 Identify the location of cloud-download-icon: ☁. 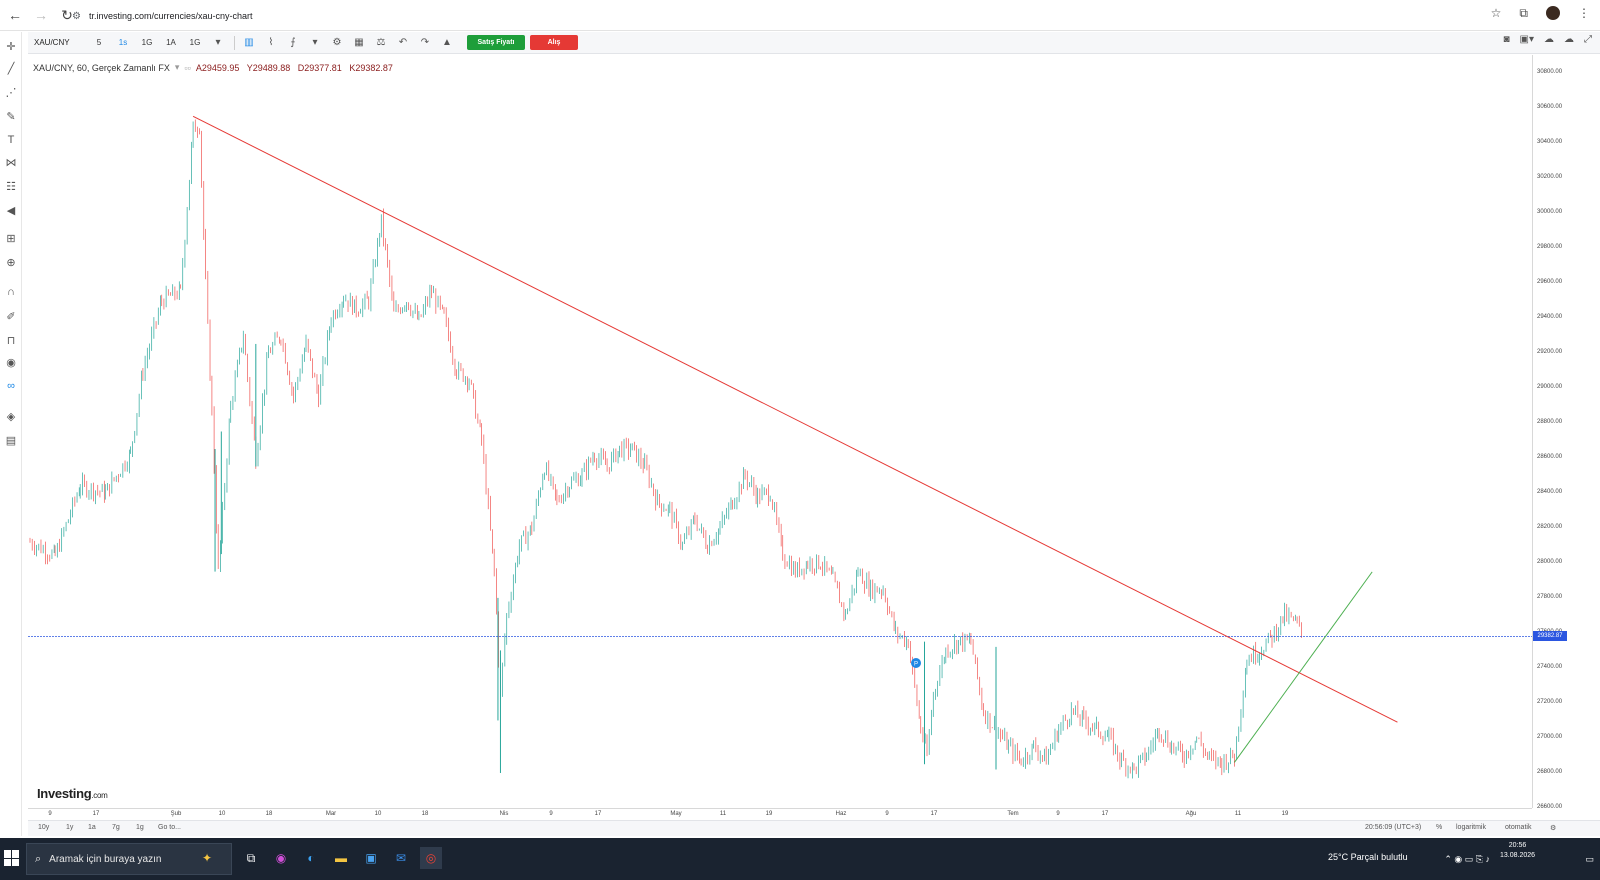
(1549, 39).